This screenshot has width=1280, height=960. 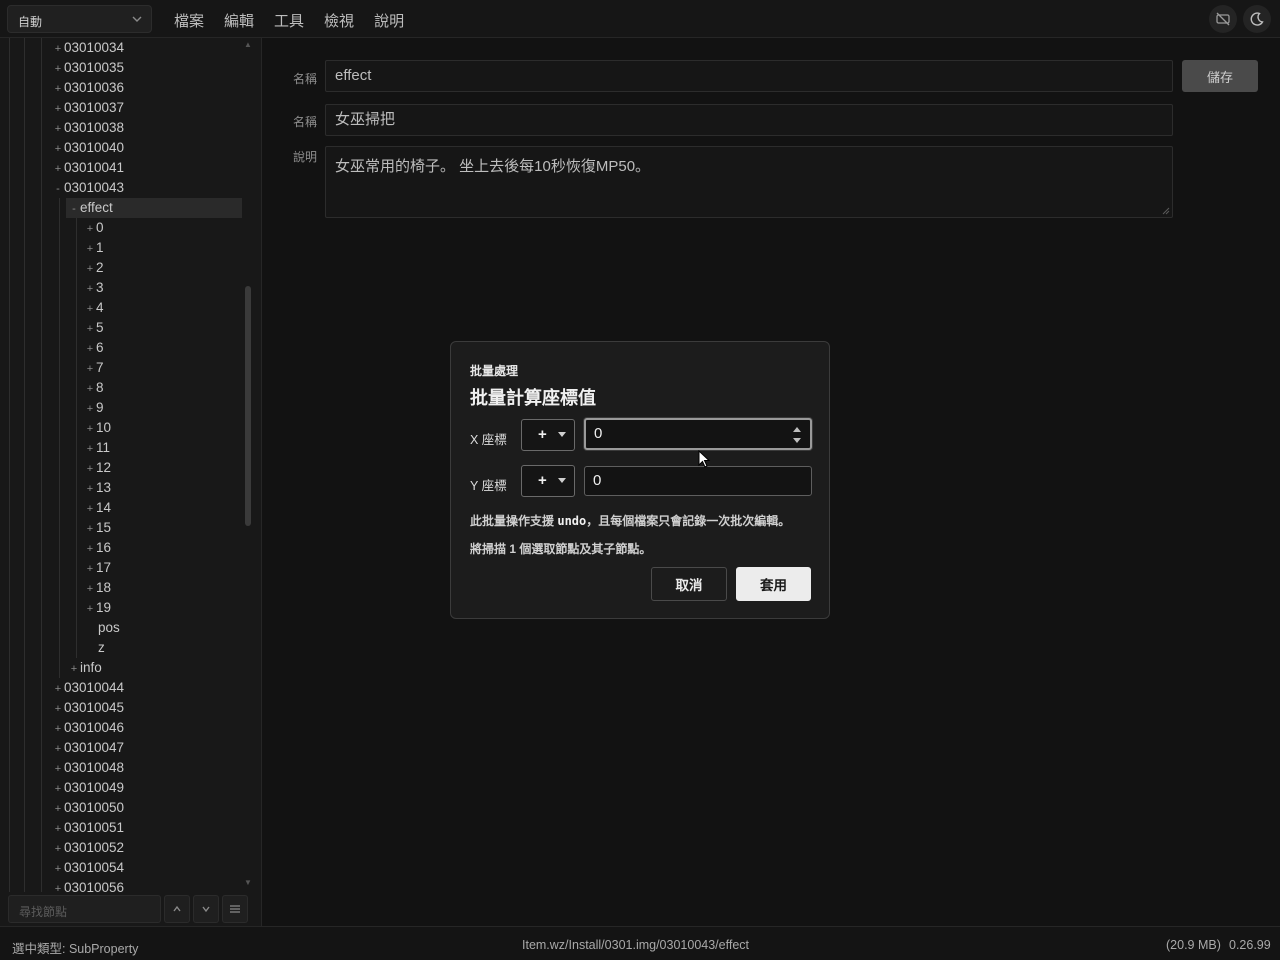 What do you see at coordinates (797, 435) in the screenshot?
I see `spinner-icon` at bounding box center [797, 435].